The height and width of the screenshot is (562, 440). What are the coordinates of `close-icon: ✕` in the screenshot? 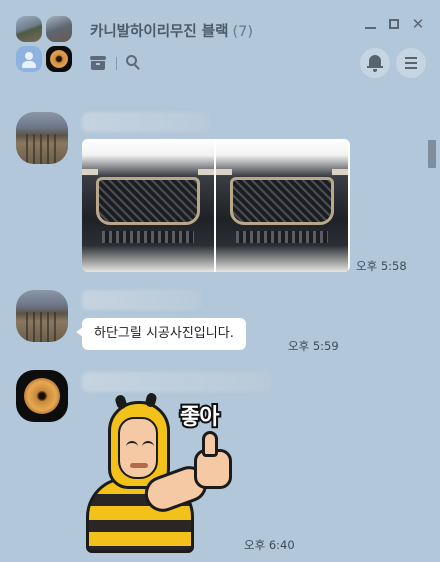 It's located at (418, 24).